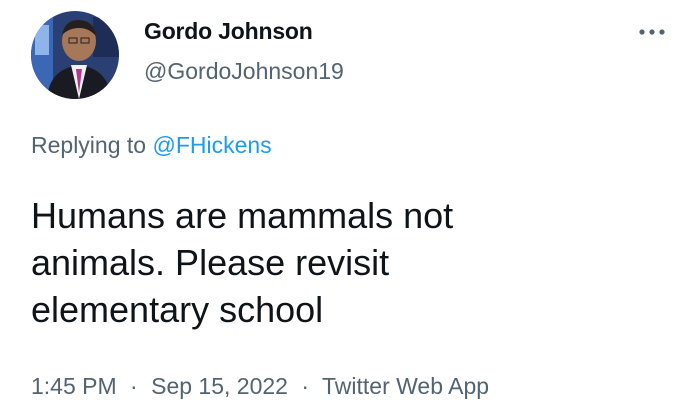 The width and height of the screenshot is (700, 410). Describe the element at coordinates (74, 386) in the screenshot. I see `tweet-time: 1:45 PM` at that location.